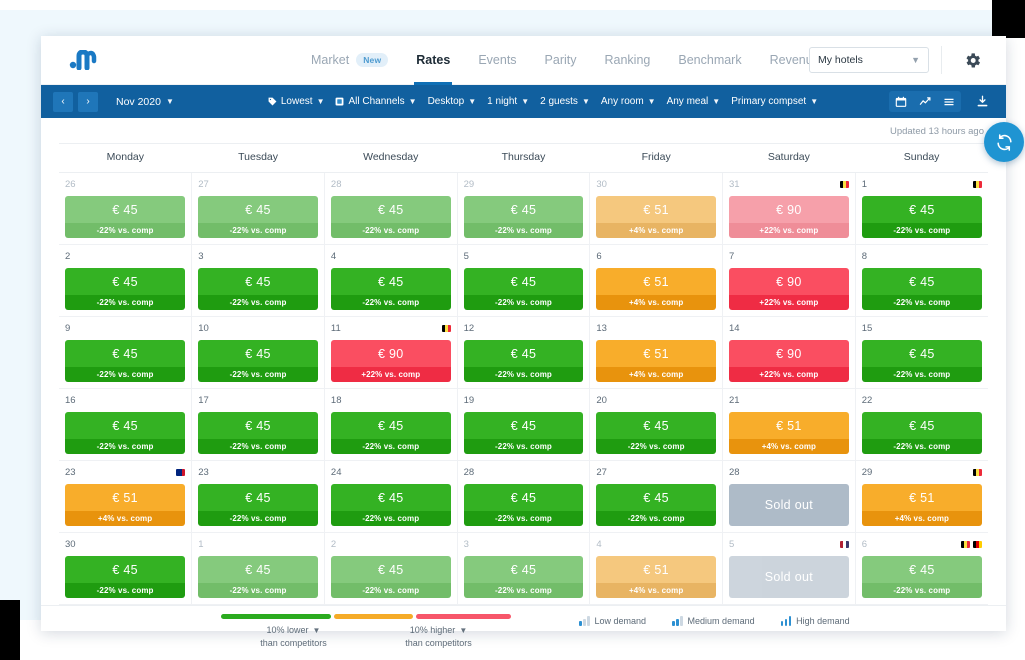  I want to click on calendar-day-cell: 17 € 45 -22% vs. comp, so click(258, 424).